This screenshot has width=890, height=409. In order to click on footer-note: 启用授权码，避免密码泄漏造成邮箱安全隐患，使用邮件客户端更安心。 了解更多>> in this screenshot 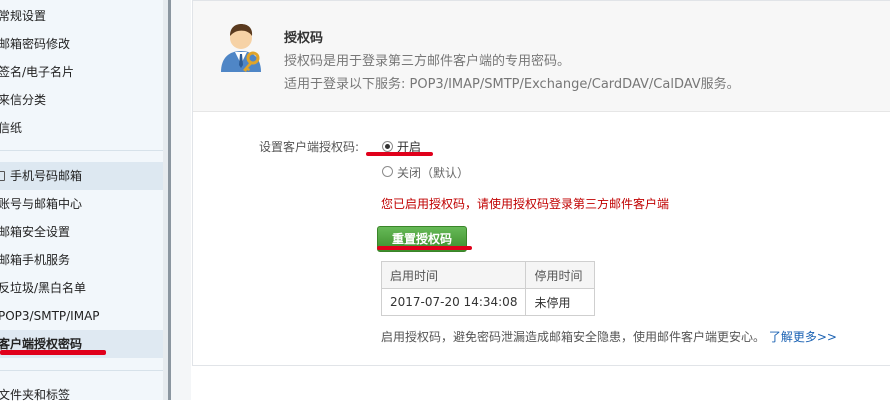, I will do `click(609, 336)`.